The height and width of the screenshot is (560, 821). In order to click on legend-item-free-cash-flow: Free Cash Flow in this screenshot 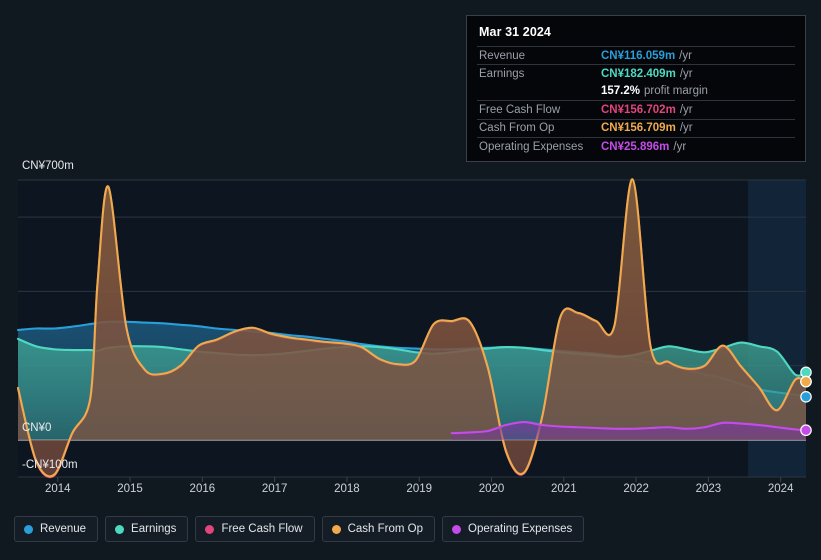, I will do `click(255, 529)`.